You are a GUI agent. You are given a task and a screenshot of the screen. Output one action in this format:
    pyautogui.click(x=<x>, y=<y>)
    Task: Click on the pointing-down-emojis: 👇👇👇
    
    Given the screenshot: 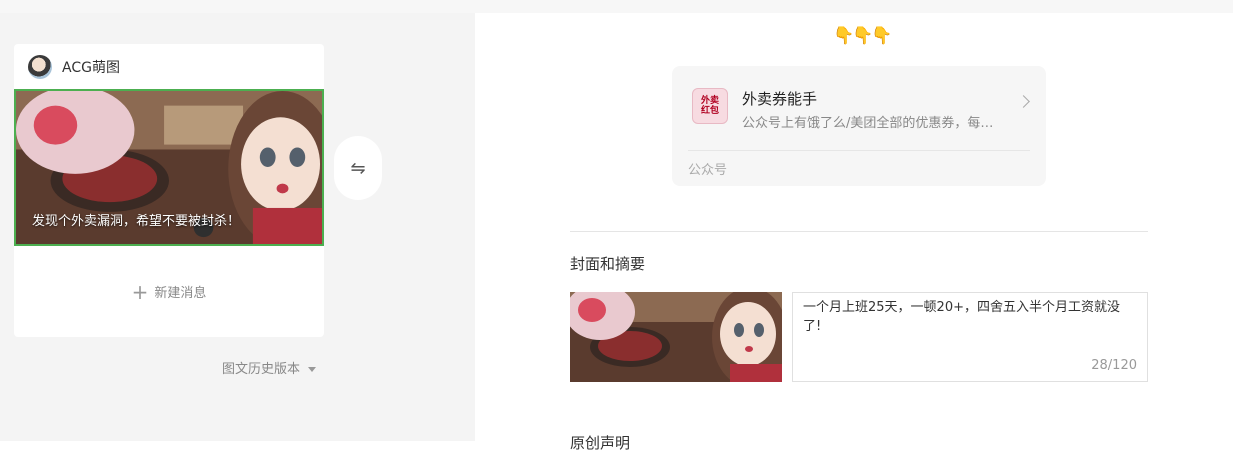 What is the action you would take?
    pyautogui.click(x=862, y=36)
    